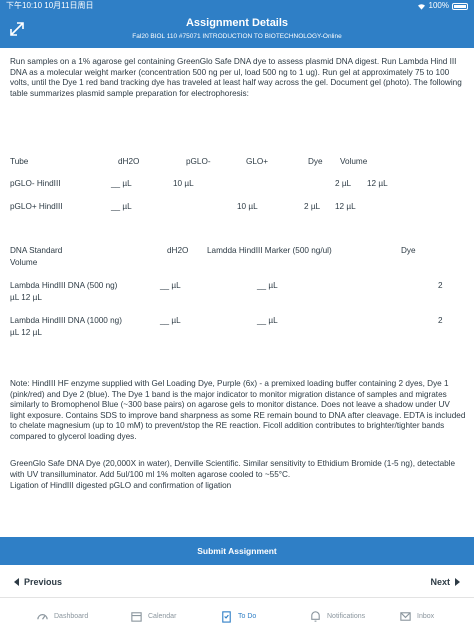 Image resolution: width=474 pixels, height=632 pixels. What do you see at coordinates (354, 161) in the screenshot?
I see `table1-header-volume: Volume` at bounding box center [354, 161].